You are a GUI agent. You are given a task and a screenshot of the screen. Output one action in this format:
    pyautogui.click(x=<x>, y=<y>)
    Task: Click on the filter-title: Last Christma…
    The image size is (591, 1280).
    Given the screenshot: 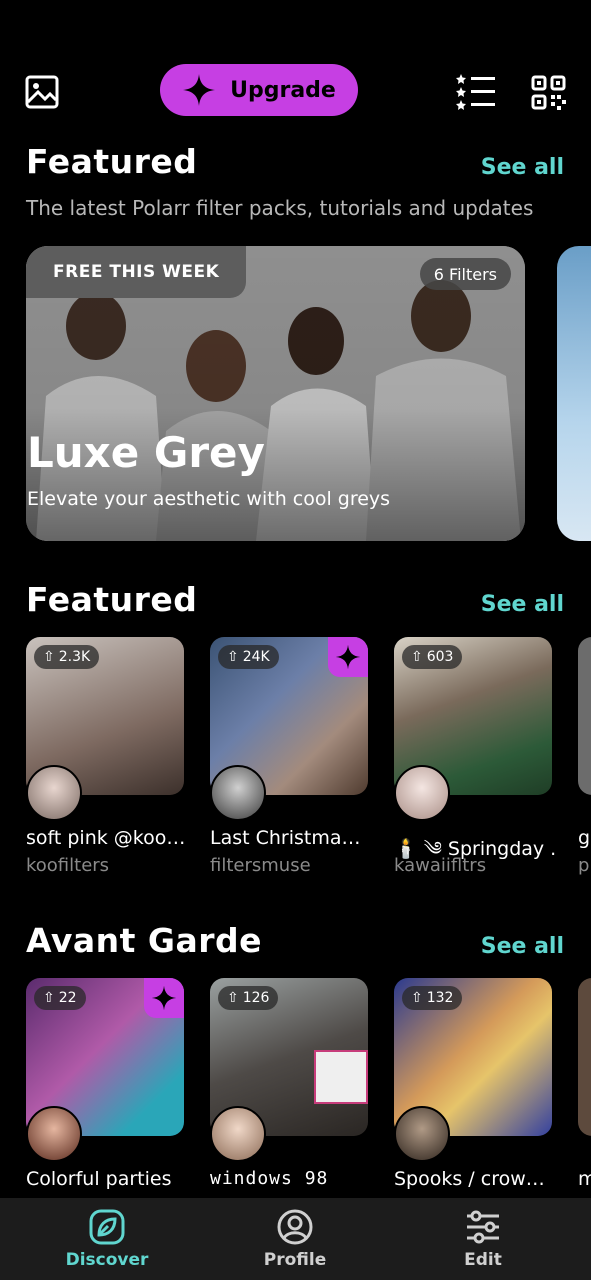 What is the action you would take?
    pyautogui.click(x=285, y=838)
    